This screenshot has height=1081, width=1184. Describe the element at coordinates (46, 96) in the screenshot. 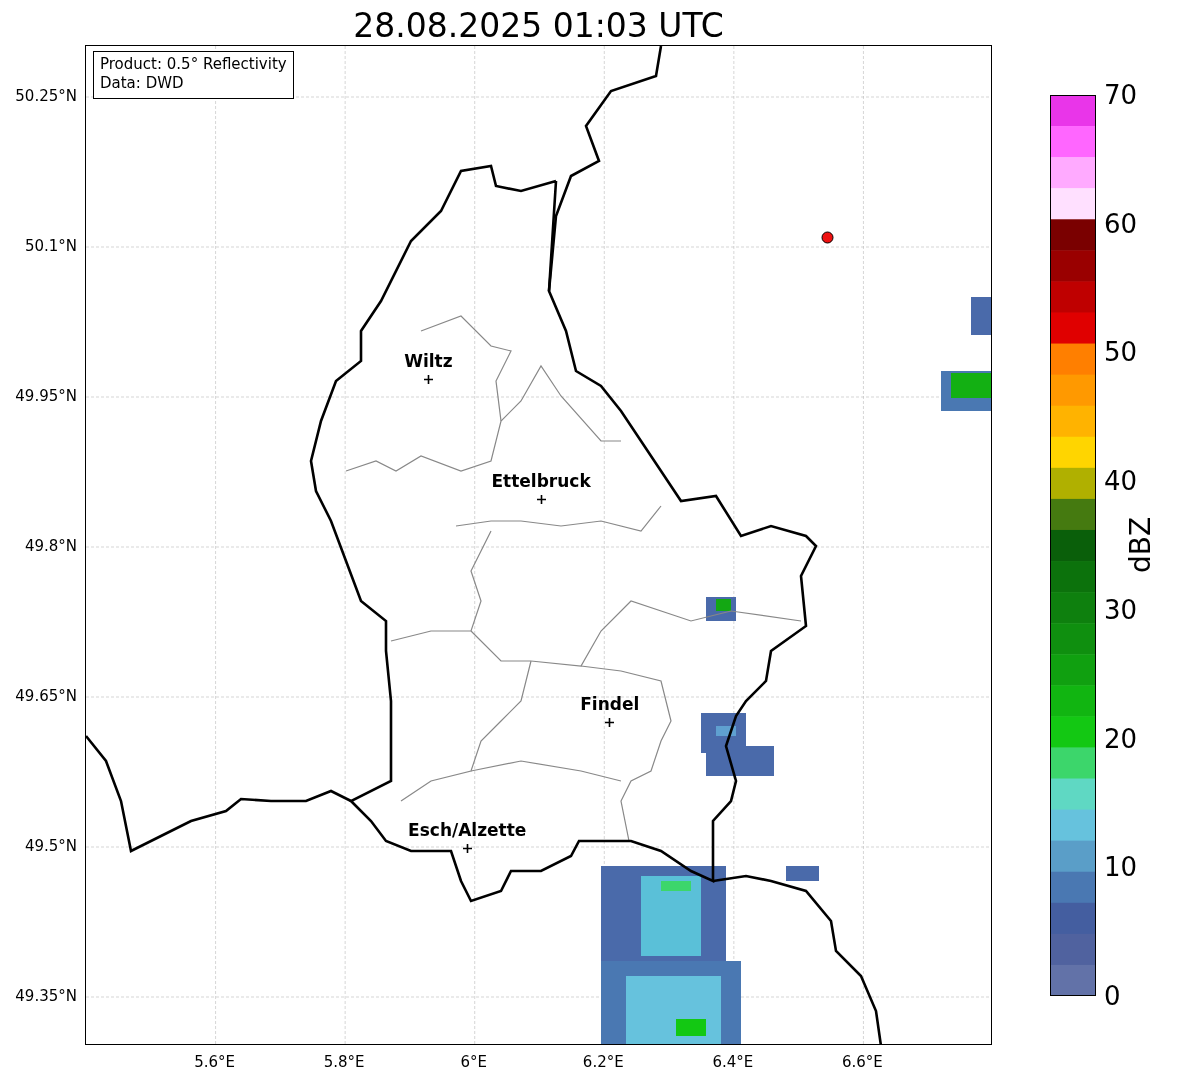

I see `axis-tick-label: 50.25°N` at that location.